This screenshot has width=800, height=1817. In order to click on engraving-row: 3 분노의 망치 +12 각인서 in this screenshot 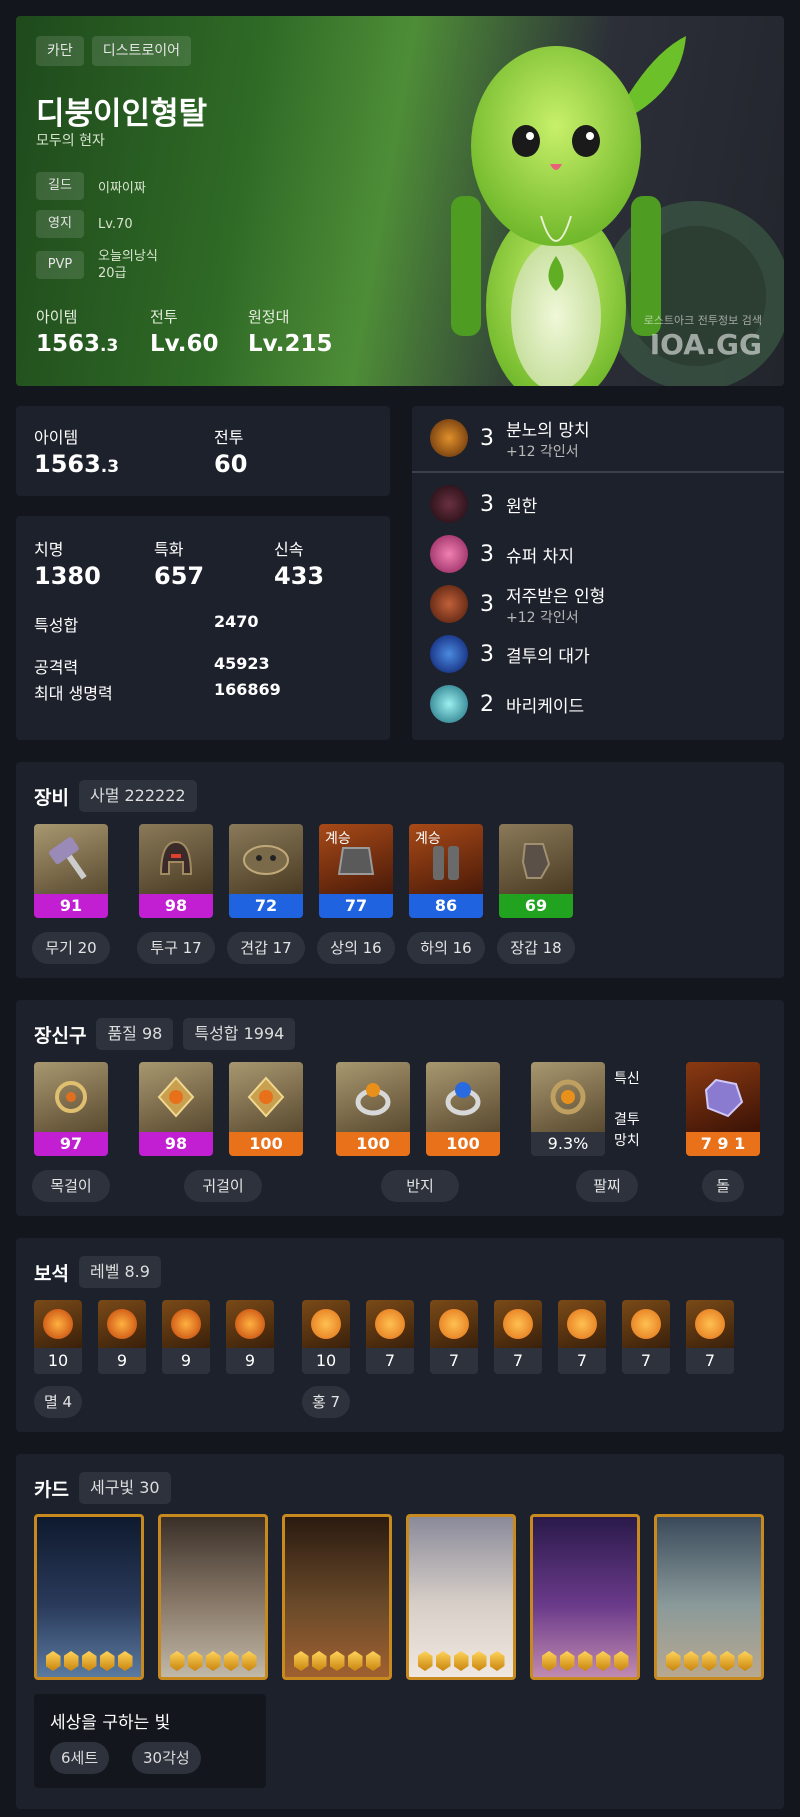, I will do `click(510, 439)`.